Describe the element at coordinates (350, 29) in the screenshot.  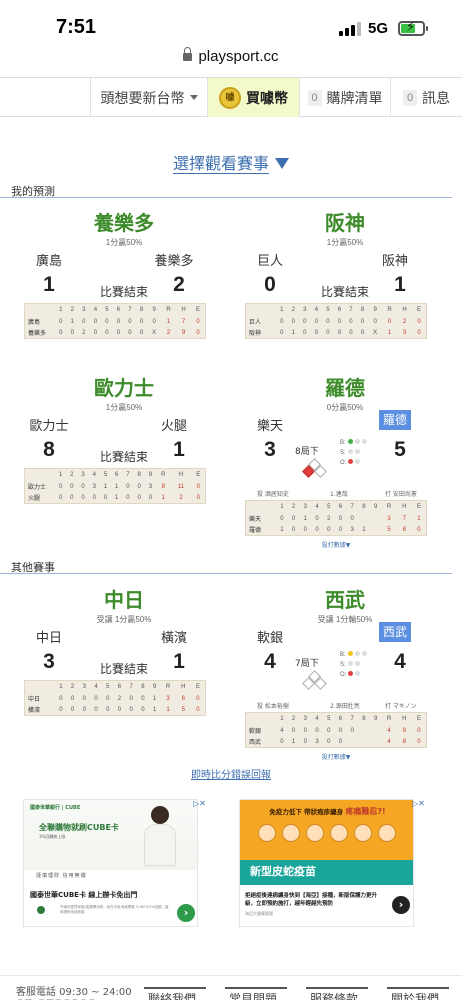
I see `signal-icon` at that location.